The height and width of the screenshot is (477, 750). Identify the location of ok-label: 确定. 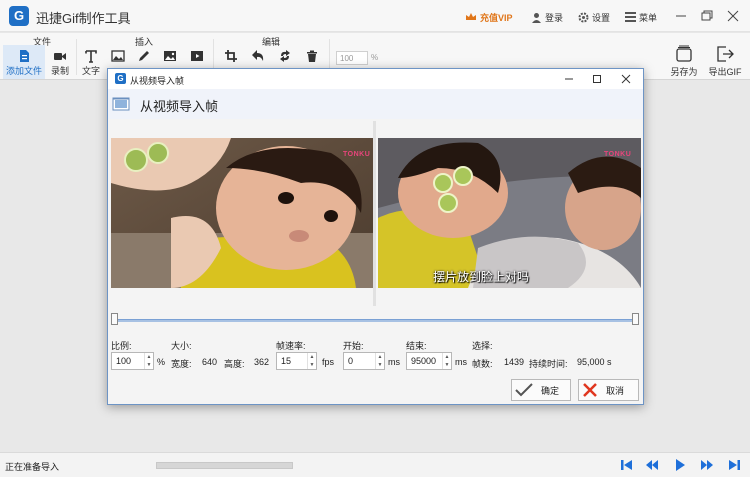
(550, 390).